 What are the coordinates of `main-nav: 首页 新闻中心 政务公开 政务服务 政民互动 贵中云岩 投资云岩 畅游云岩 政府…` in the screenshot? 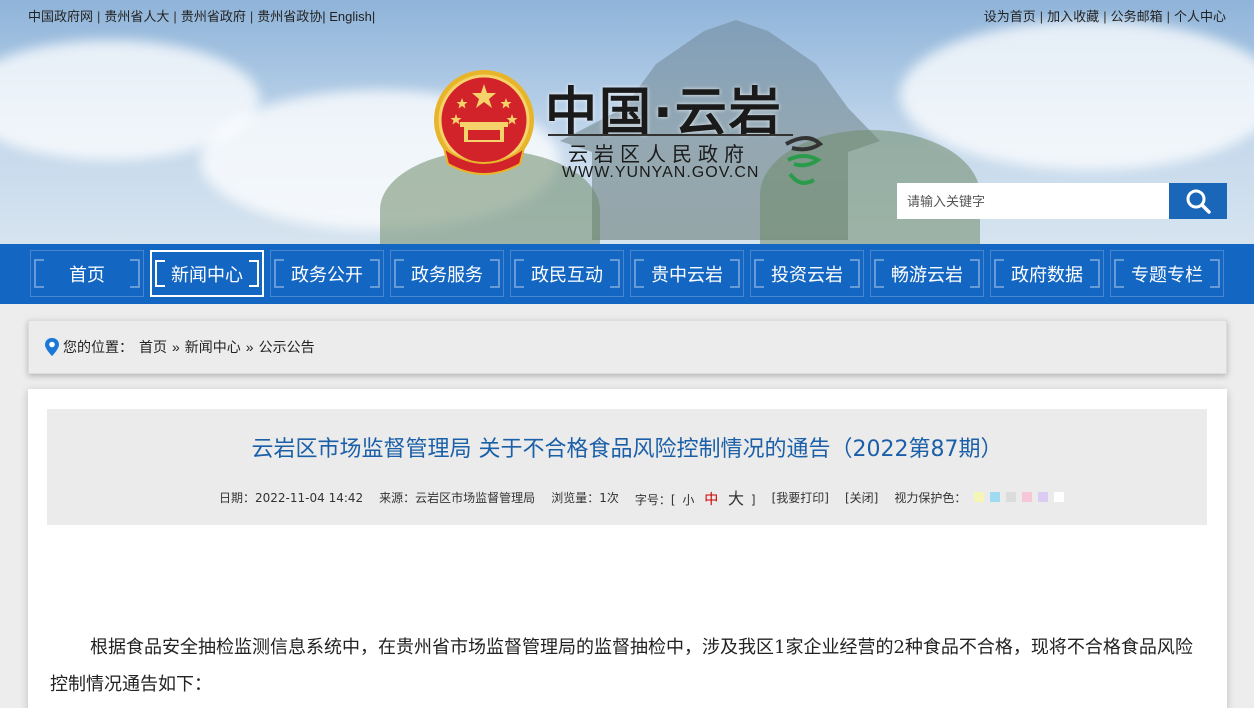 It's located at (627, 274).